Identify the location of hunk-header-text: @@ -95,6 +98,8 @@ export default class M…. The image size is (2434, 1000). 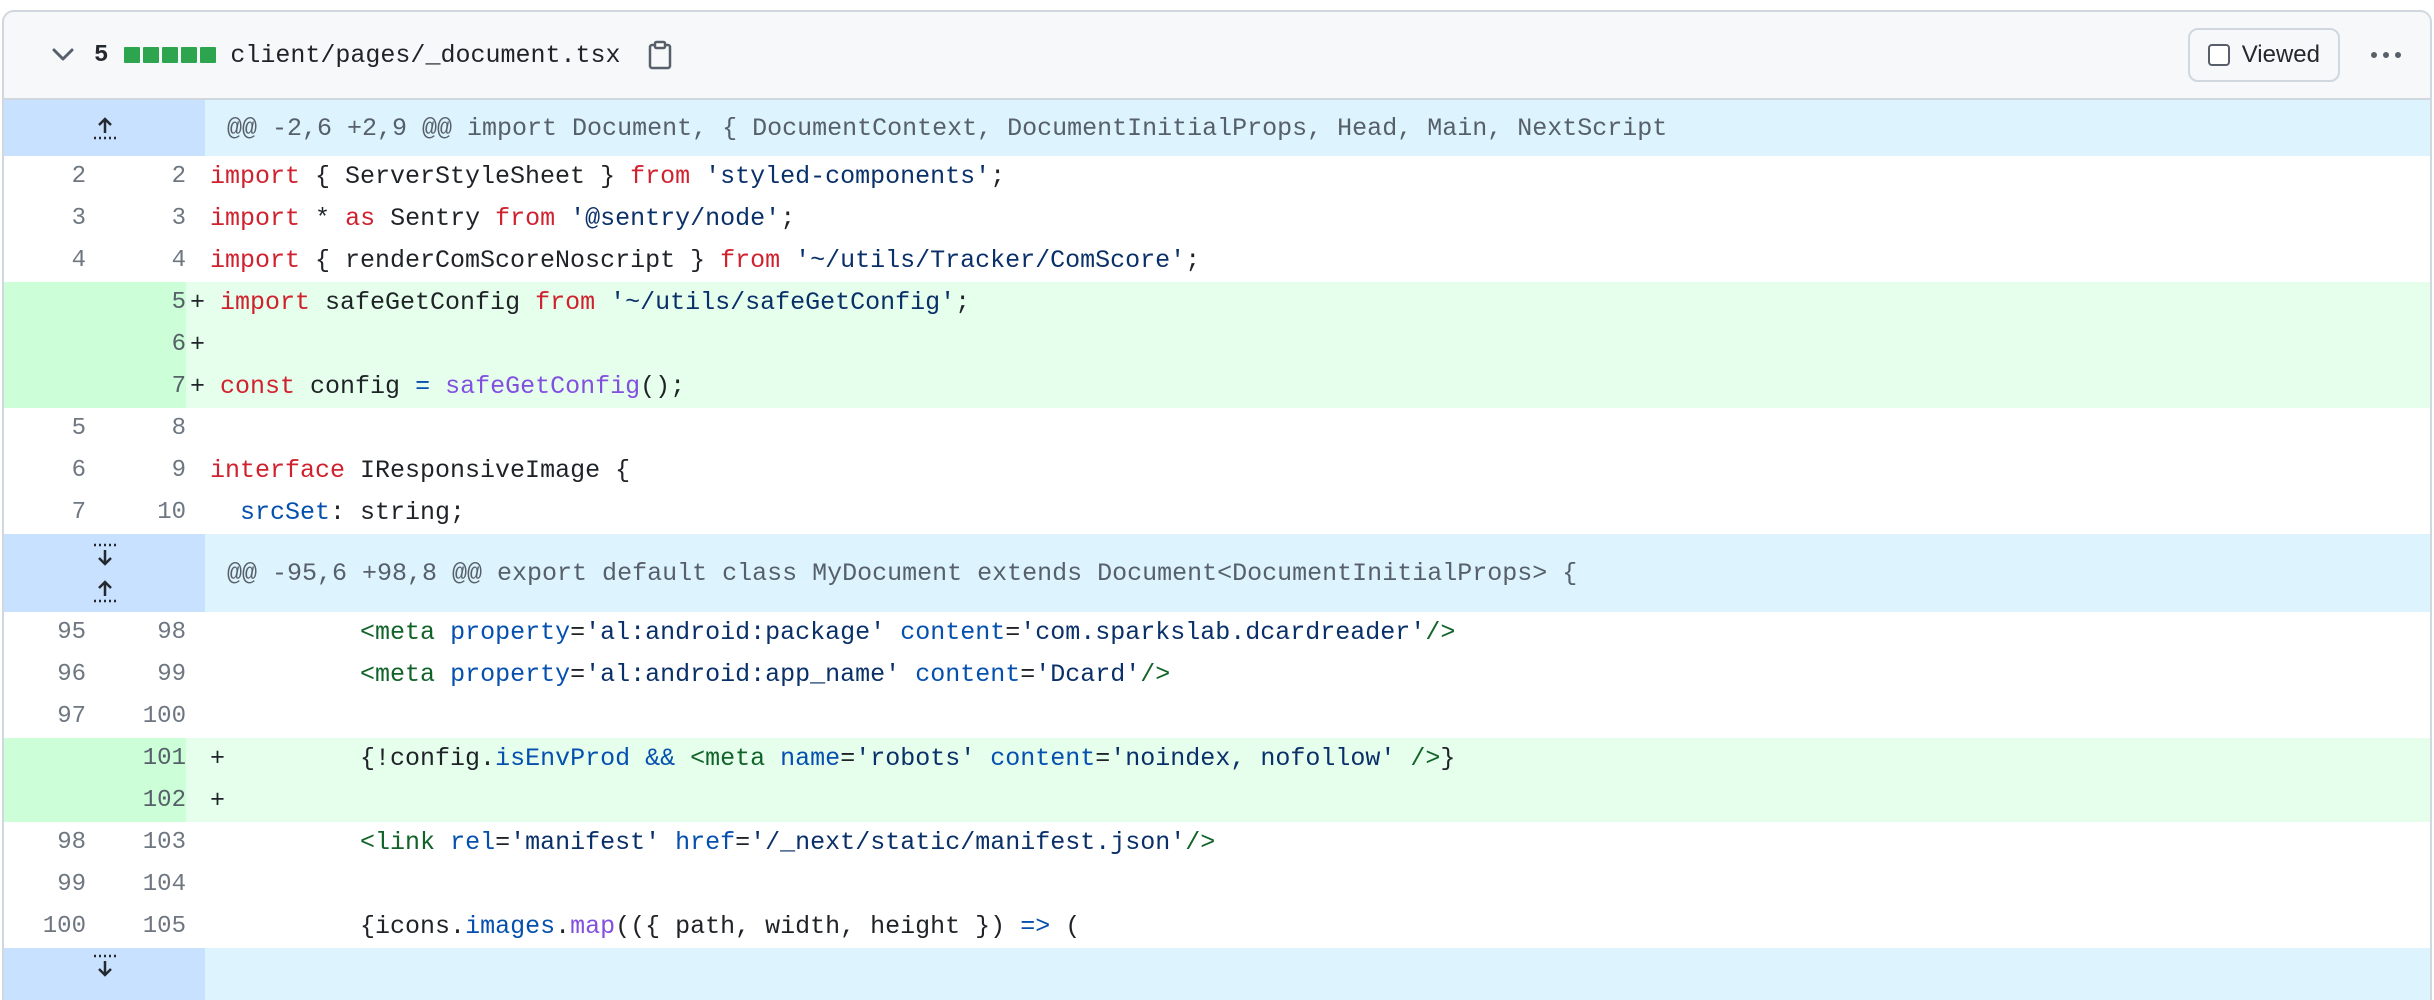
(1317, 573).